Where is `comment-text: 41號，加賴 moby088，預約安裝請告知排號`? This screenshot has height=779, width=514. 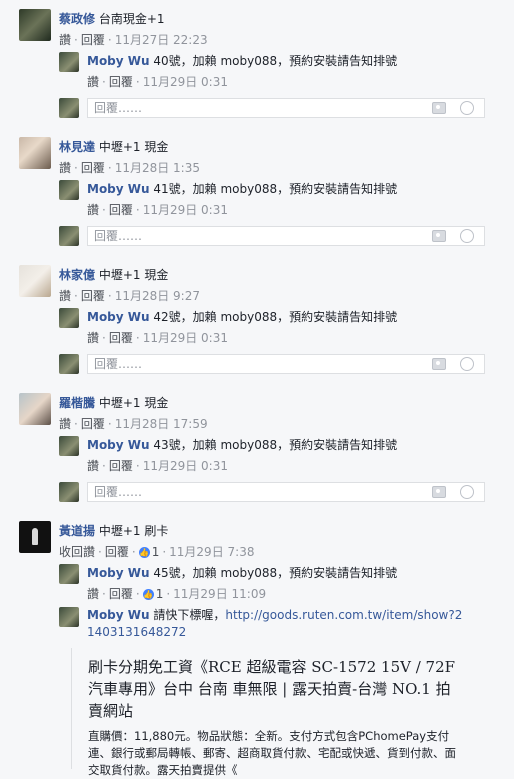
comment-text: 41號，加賴 moby088，預約安裝請告知排號 is located at coordinates (275, 189).